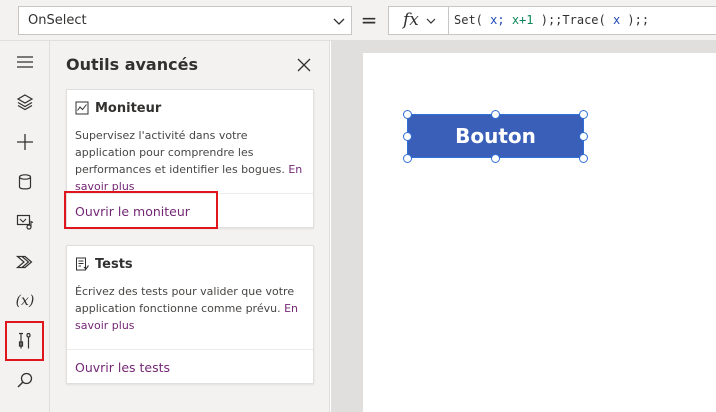  I want to click on property-dropdown: OnSelect, so click(185, 20).